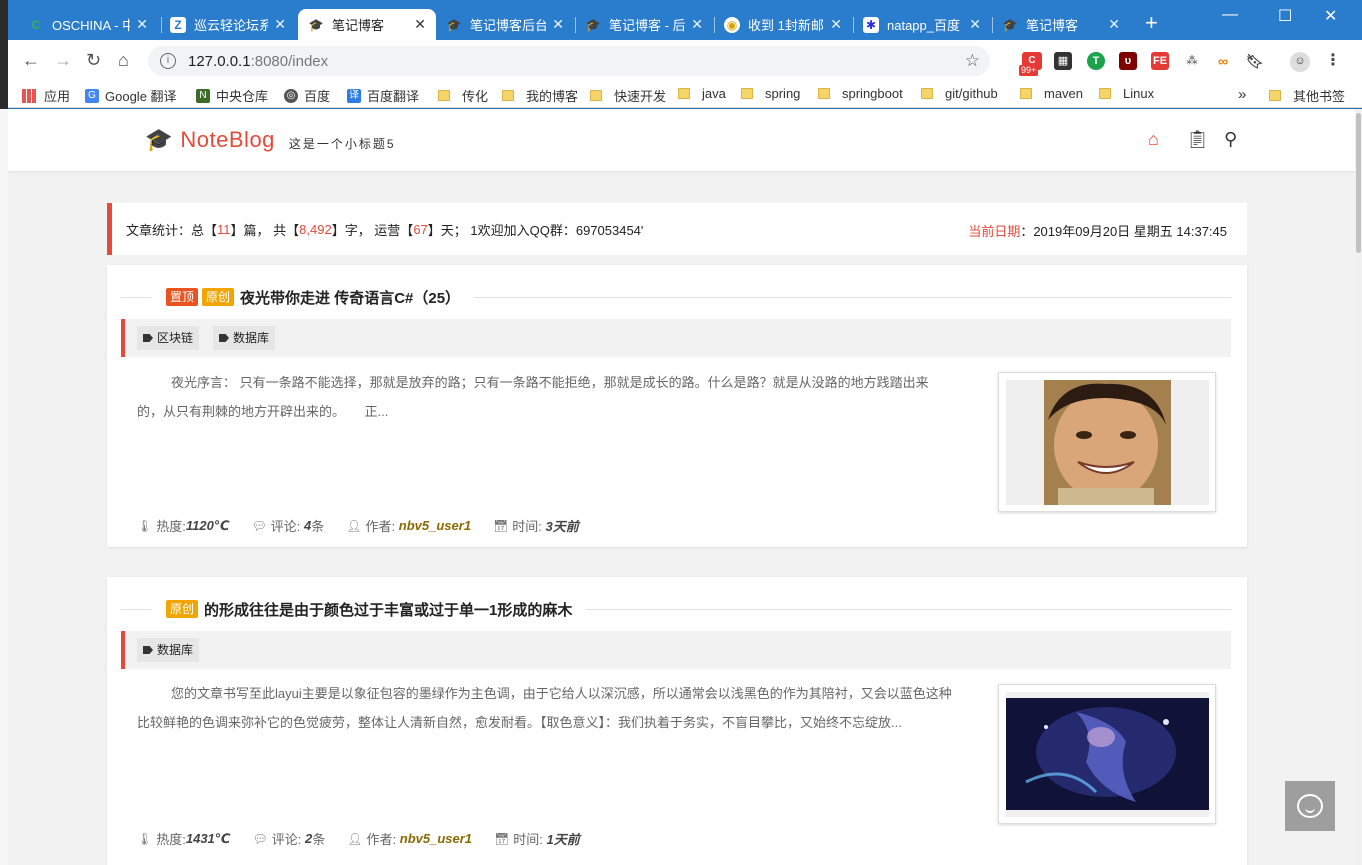 The height and width of the screenshot is (865, 1362). I want to click on bookmark-folder: maven, so click(1051, 93).